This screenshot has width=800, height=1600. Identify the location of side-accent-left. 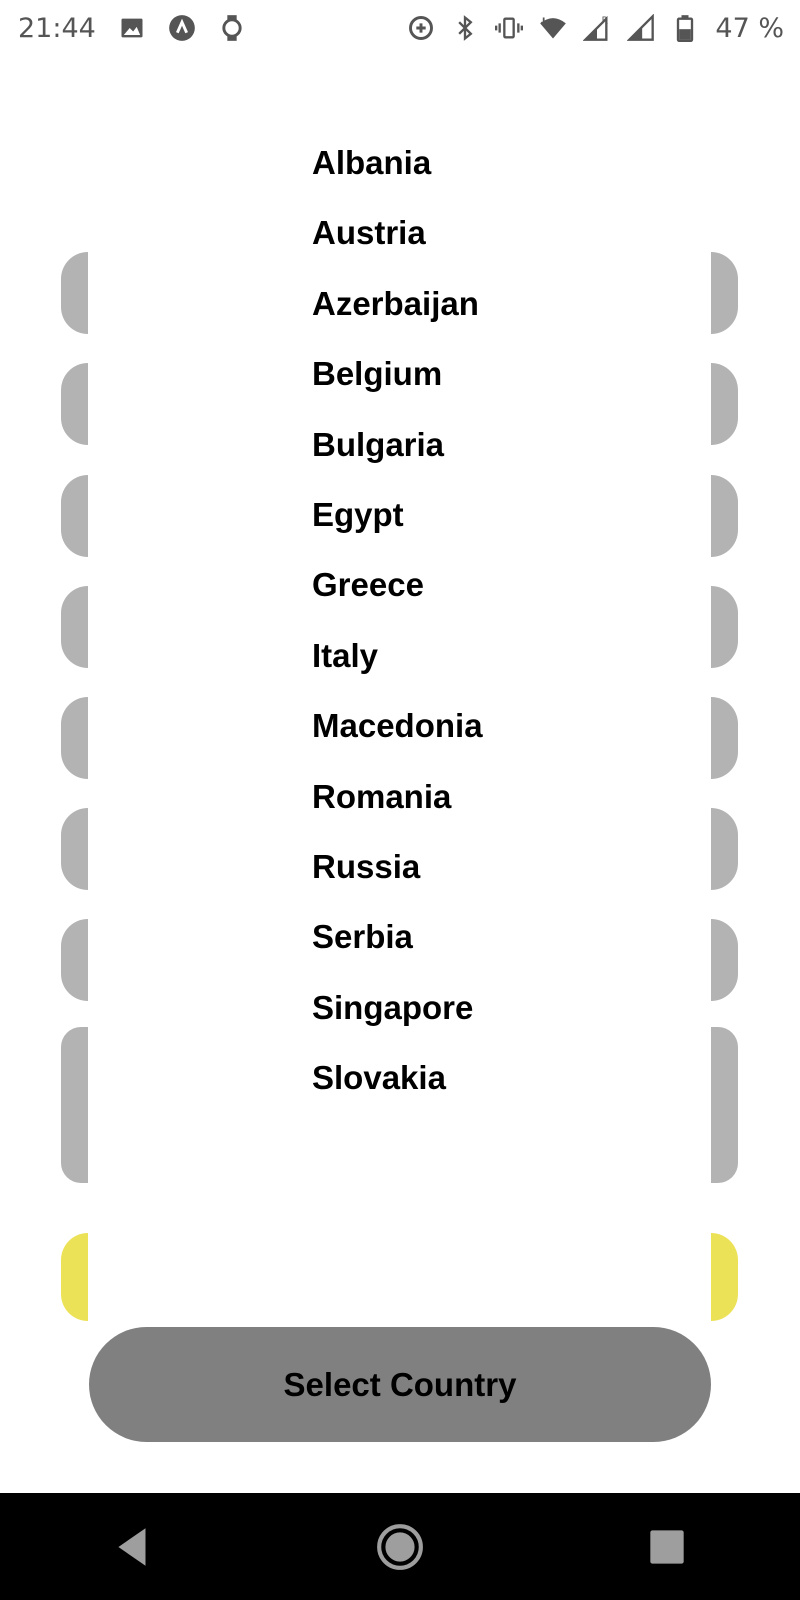
(74, 1277).